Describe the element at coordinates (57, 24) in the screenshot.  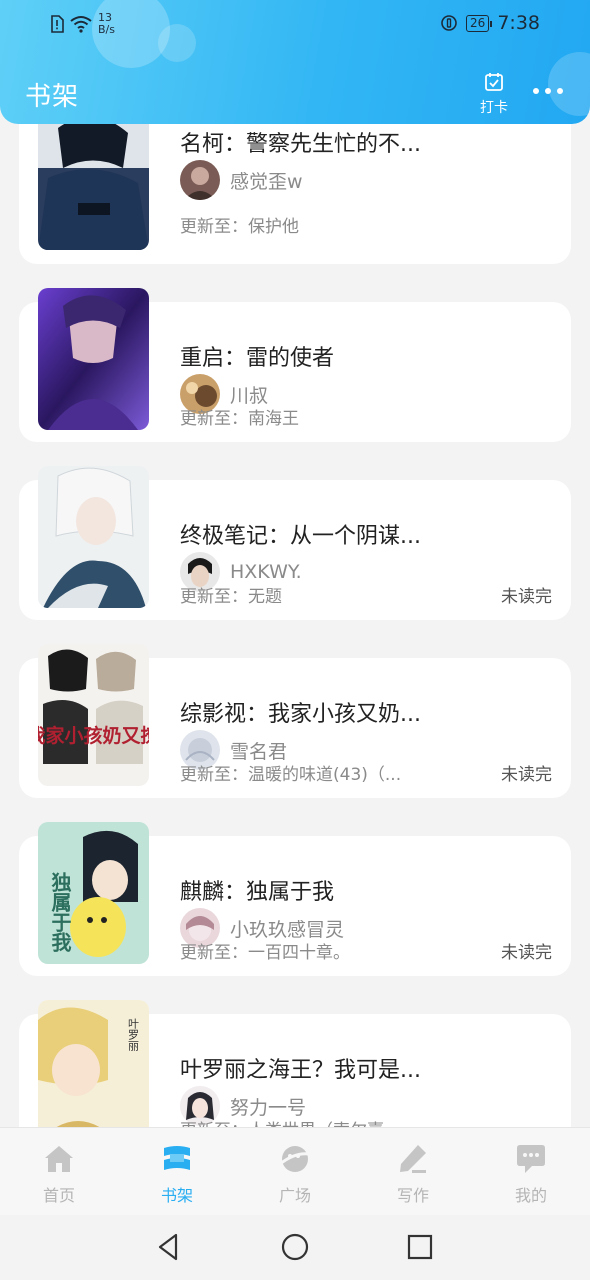
I see `no-sim-icon` at that location.